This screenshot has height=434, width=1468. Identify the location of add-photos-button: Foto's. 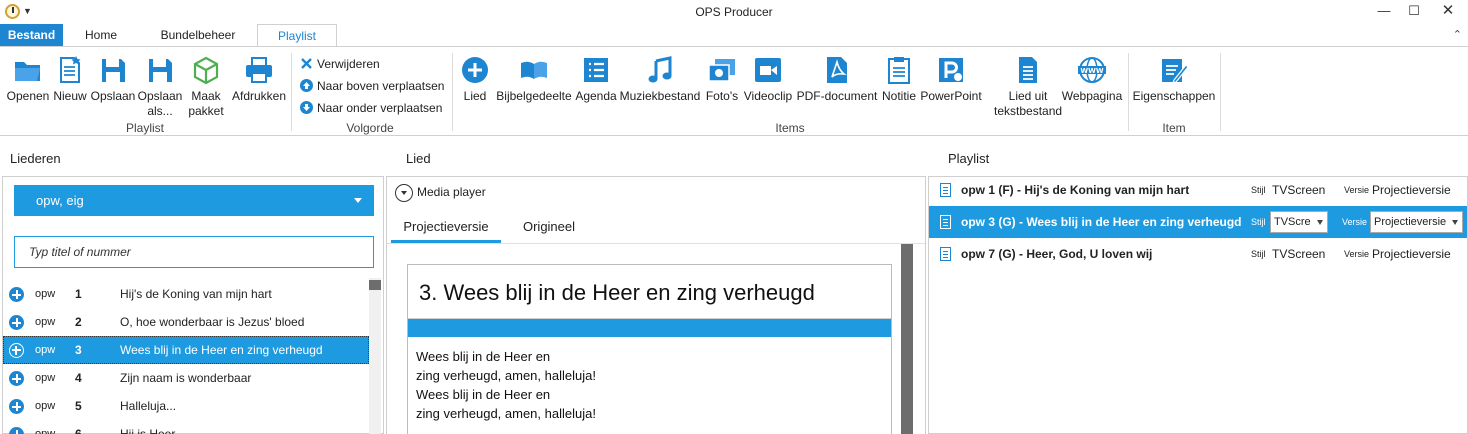
(722, 79).